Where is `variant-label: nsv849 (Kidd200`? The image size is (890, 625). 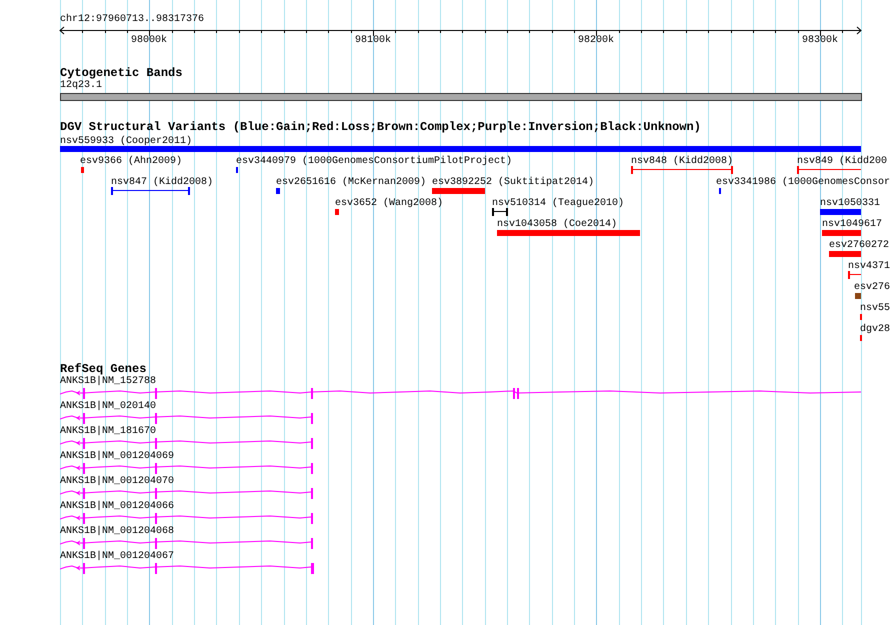 variant-label: nsv849 (Kidd200 is located at coordinates (842, 162).